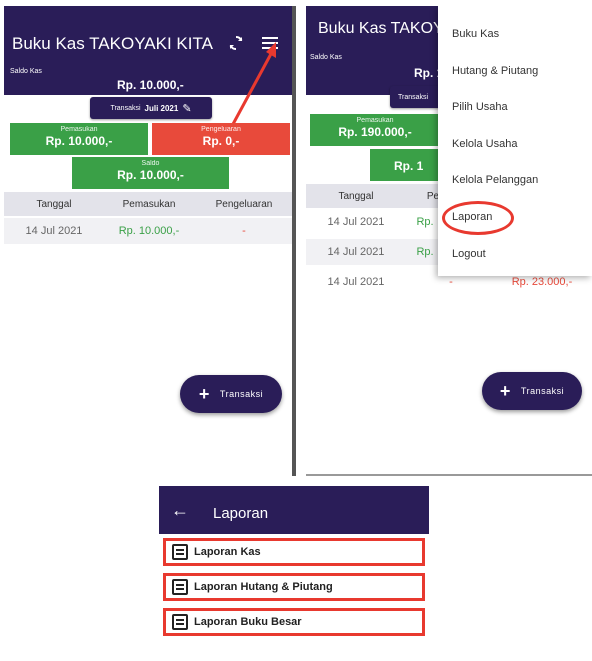 Image resolution: width=592 pixels, height=661 pixels. What do you see at coordinates (356, 196) in the screenshot?
I see `col-tanggal-2: Tanggal` at bounding box center [356, 196].